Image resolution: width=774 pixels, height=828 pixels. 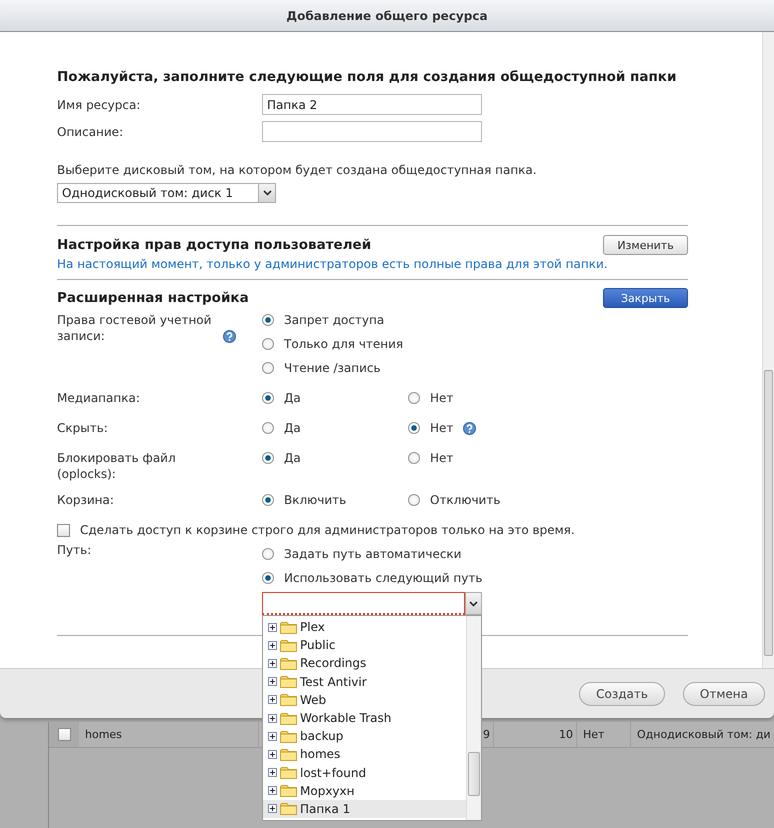 What do you see at coordinates (622, 694) in the screenshot?
I see `footer-button: Создать` at bounding box center [622, 694].